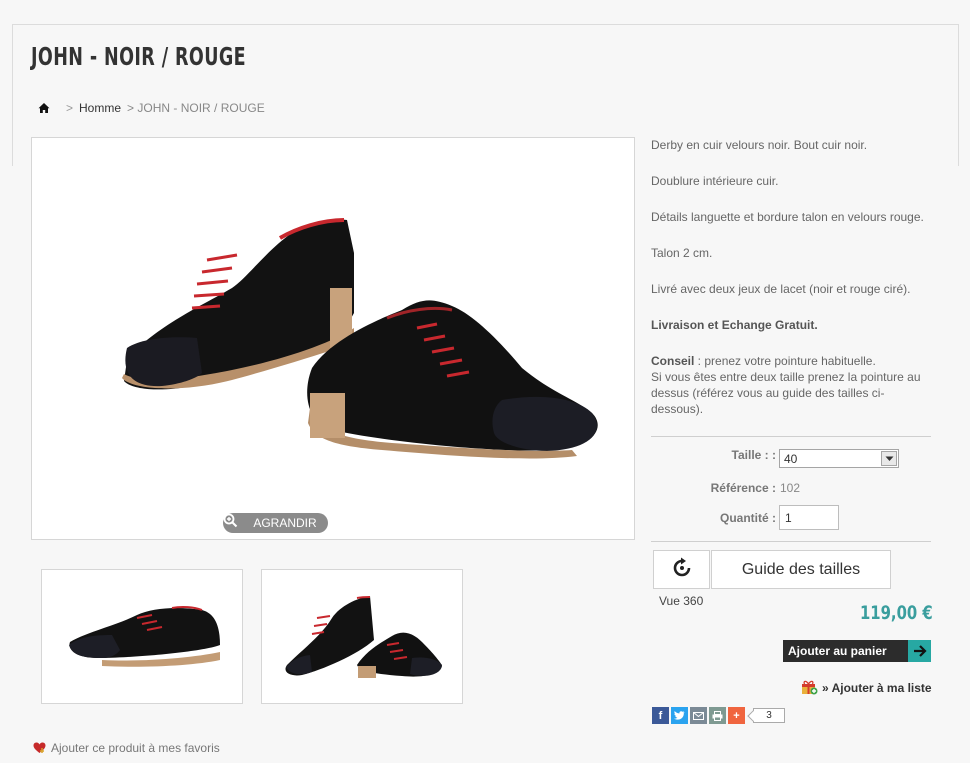  Describe the element at coordinates (769, 715) in the screenshot. I see `share-count: 3` at that location.